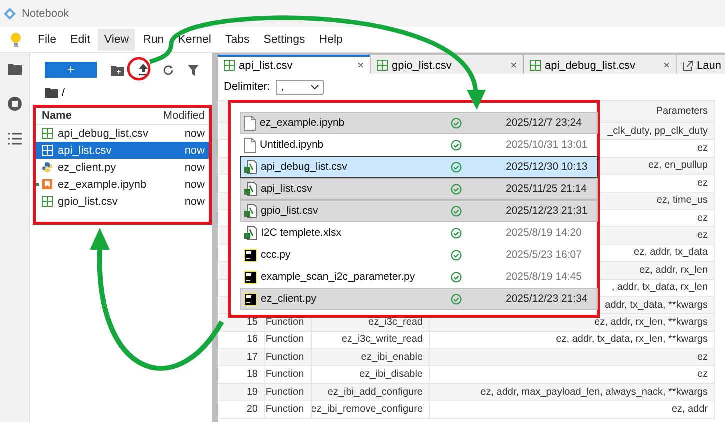  Describe the element at coordinates (392, 357) in the screenshot. I see `table-cell: ez_ibi_enable` at that location.